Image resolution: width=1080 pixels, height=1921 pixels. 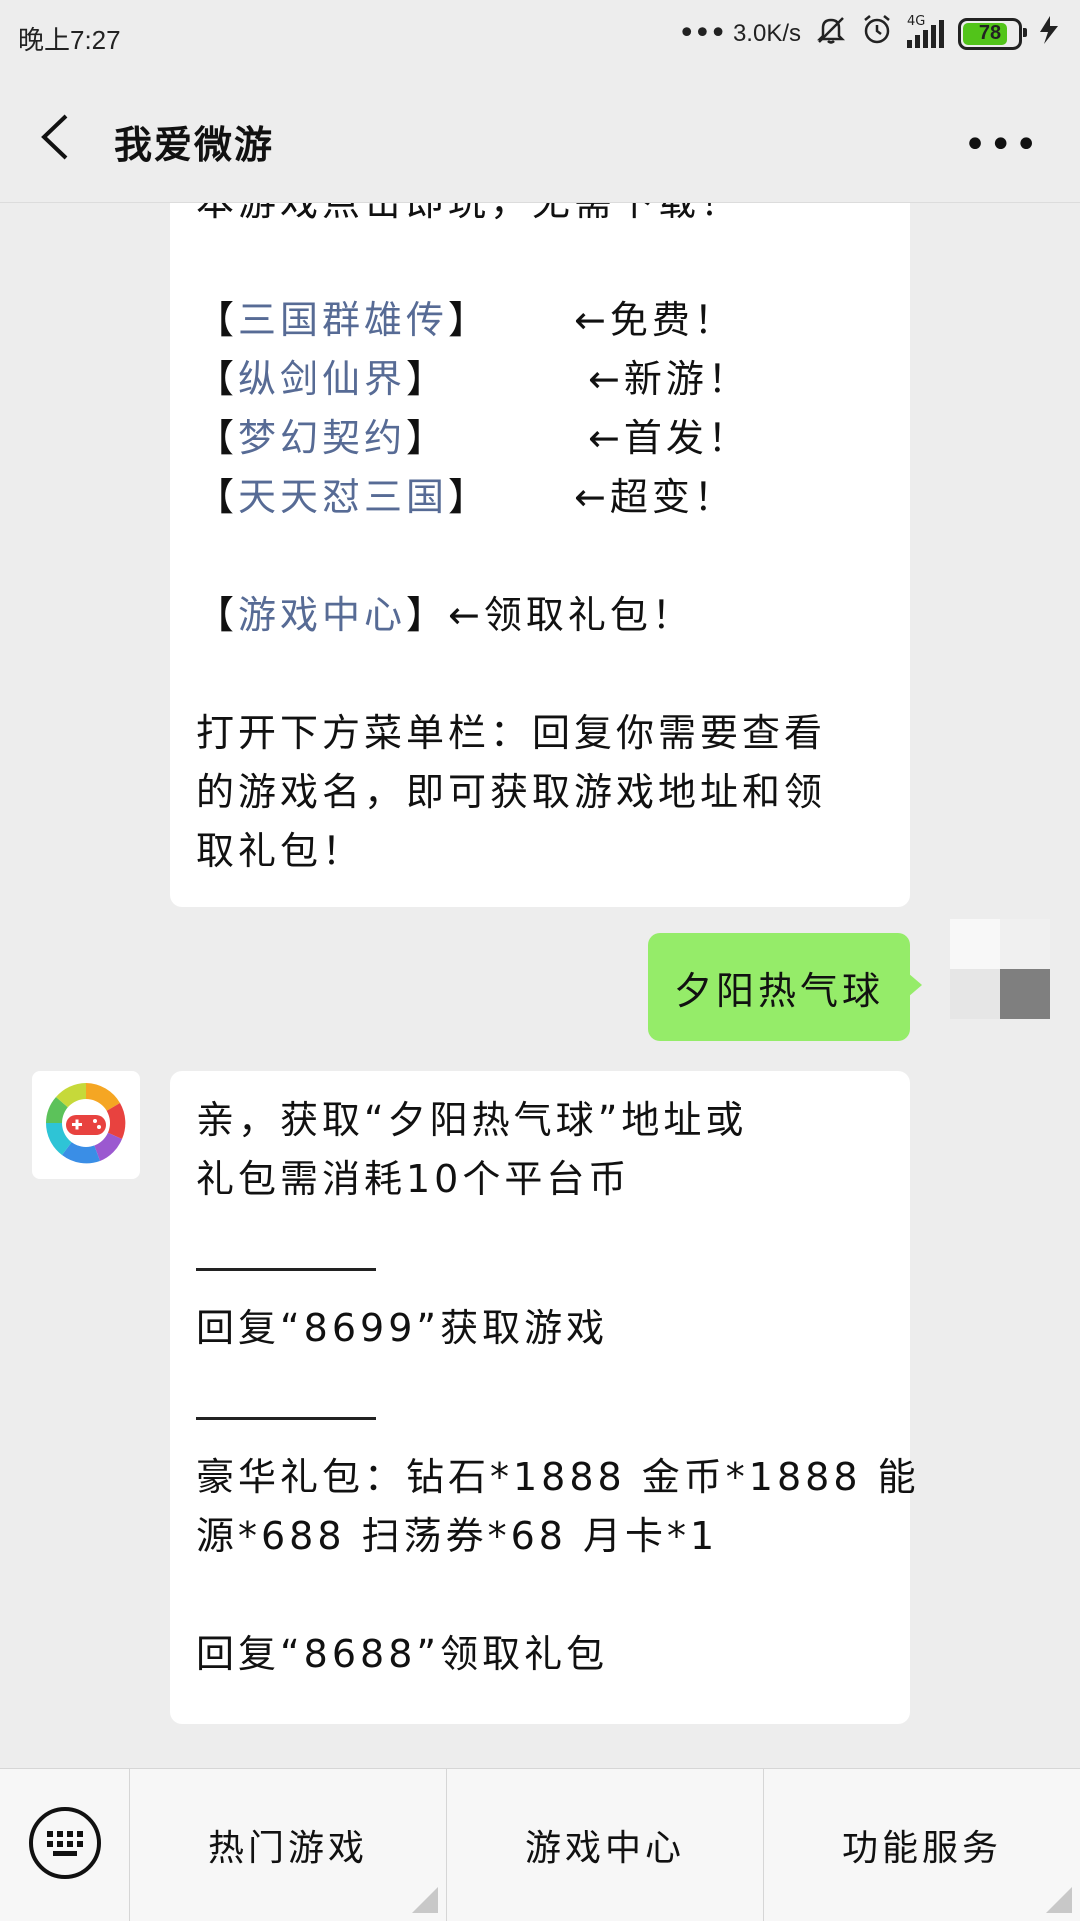 I want to click on chat-title: 我爱微游, so click(x=194, y=145).